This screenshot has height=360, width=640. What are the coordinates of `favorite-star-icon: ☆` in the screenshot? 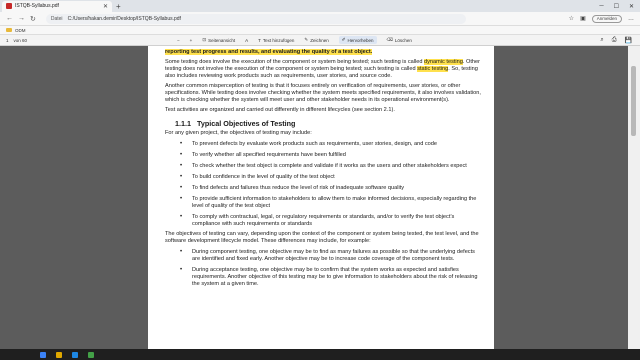 It's located at (571, 18).